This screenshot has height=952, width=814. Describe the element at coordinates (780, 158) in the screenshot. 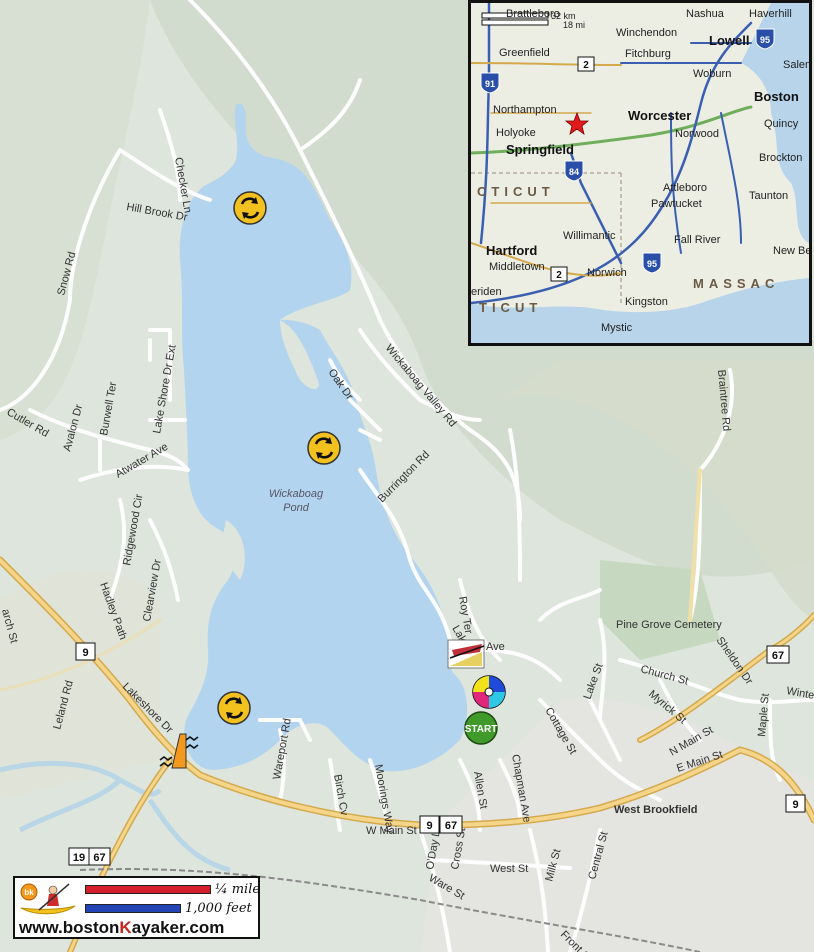

I see `city-brockton: Brockton` at that location.